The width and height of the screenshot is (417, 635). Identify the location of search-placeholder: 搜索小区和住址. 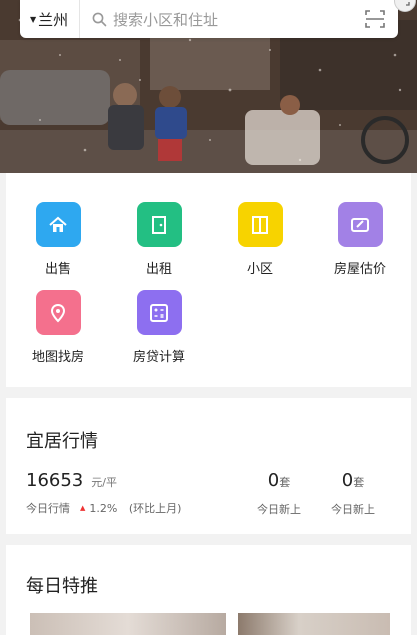
(166, 19).